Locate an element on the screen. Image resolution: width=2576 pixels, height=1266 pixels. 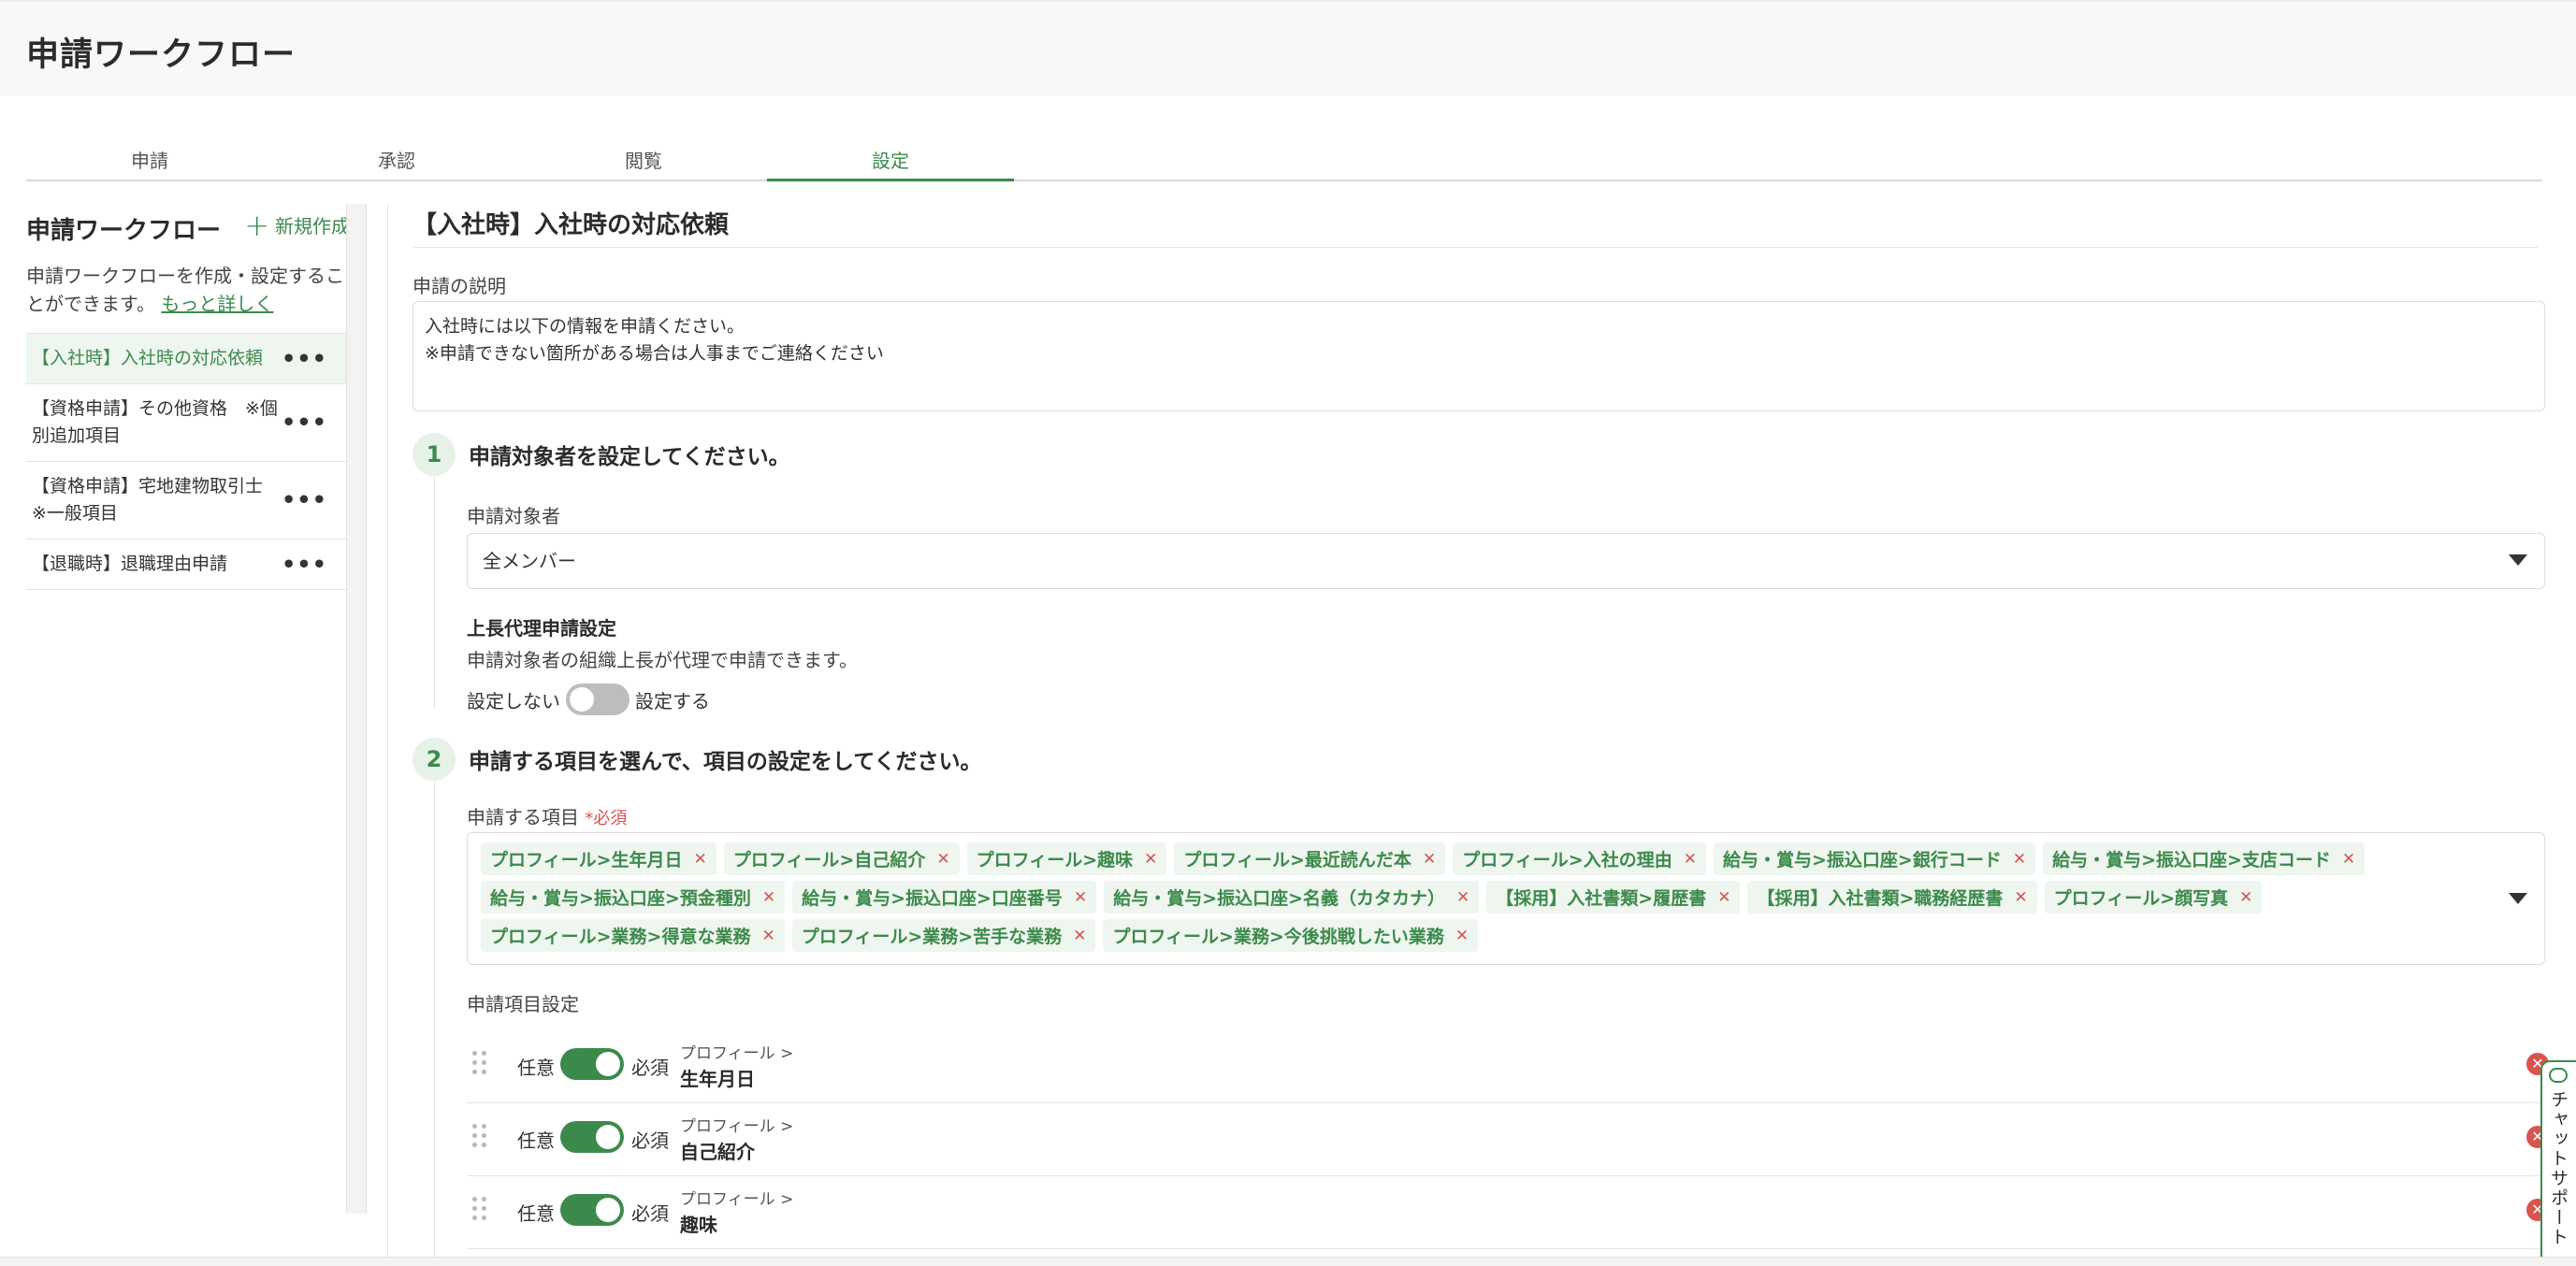
workflow-item-label: 【入社時】入社時の対応依頼 is located at coordinates (148, 358).